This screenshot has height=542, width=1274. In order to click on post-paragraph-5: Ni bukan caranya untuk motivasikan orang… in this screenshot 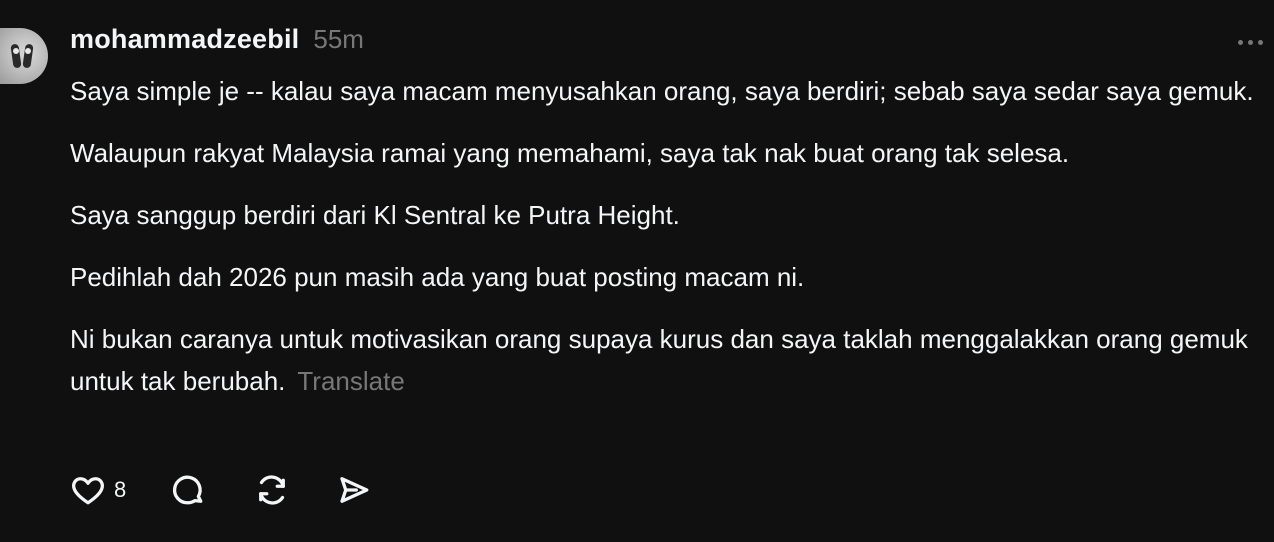, I will do `click(670, 360)`.